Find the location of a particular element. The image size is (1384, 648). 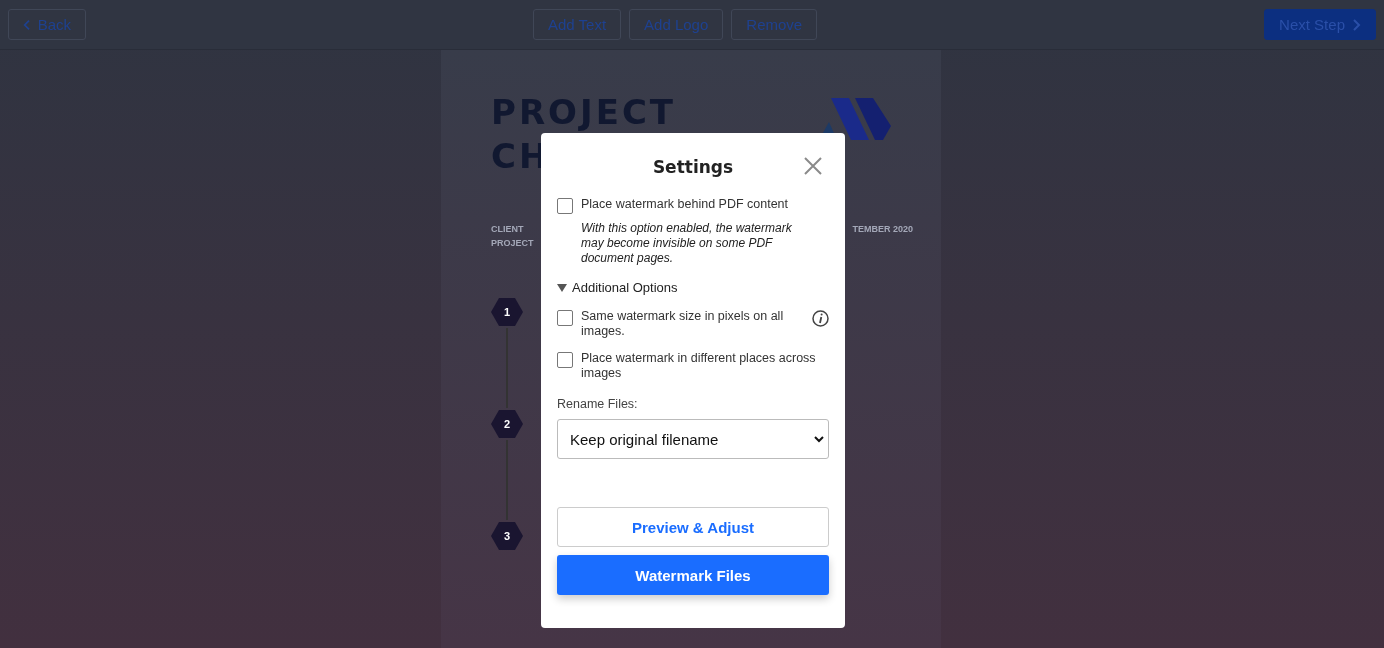

chevron-left-icon is located at coordinates (27, 24).